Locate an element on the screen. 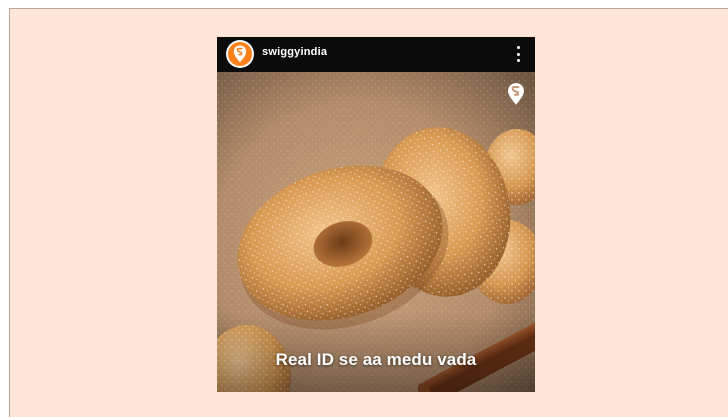 The width and height of the screenshot is (728, 417). post-caption: Real ID se aa medu vada is located at coordinates (376, 359).